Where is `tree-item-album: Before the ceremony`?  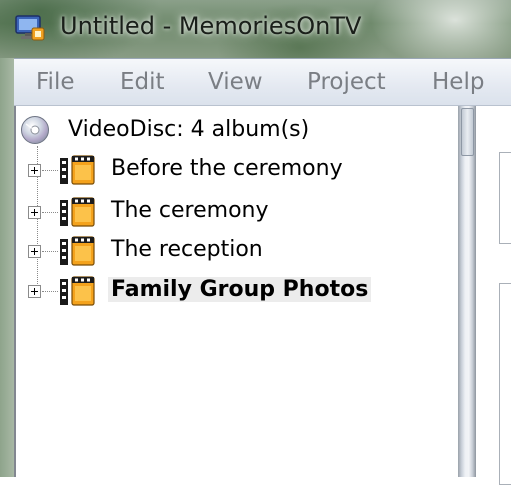
tree-item-album: Before the ceremony is located at coordinates (243, 169).